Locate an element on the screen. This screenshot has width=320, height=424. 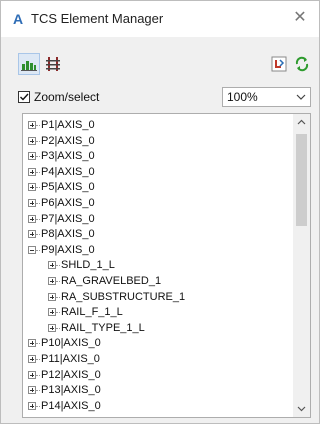
tree-node-label: P8|AXIS_0 is located at coordinates (68, 234).